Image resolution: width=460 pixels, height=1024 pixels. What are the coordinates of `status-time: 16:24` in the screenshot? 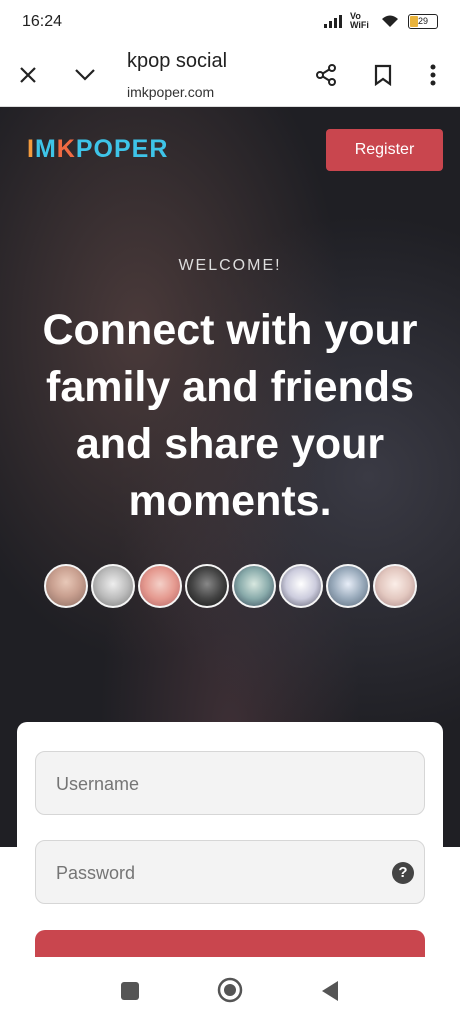 It's located at (42, 21).